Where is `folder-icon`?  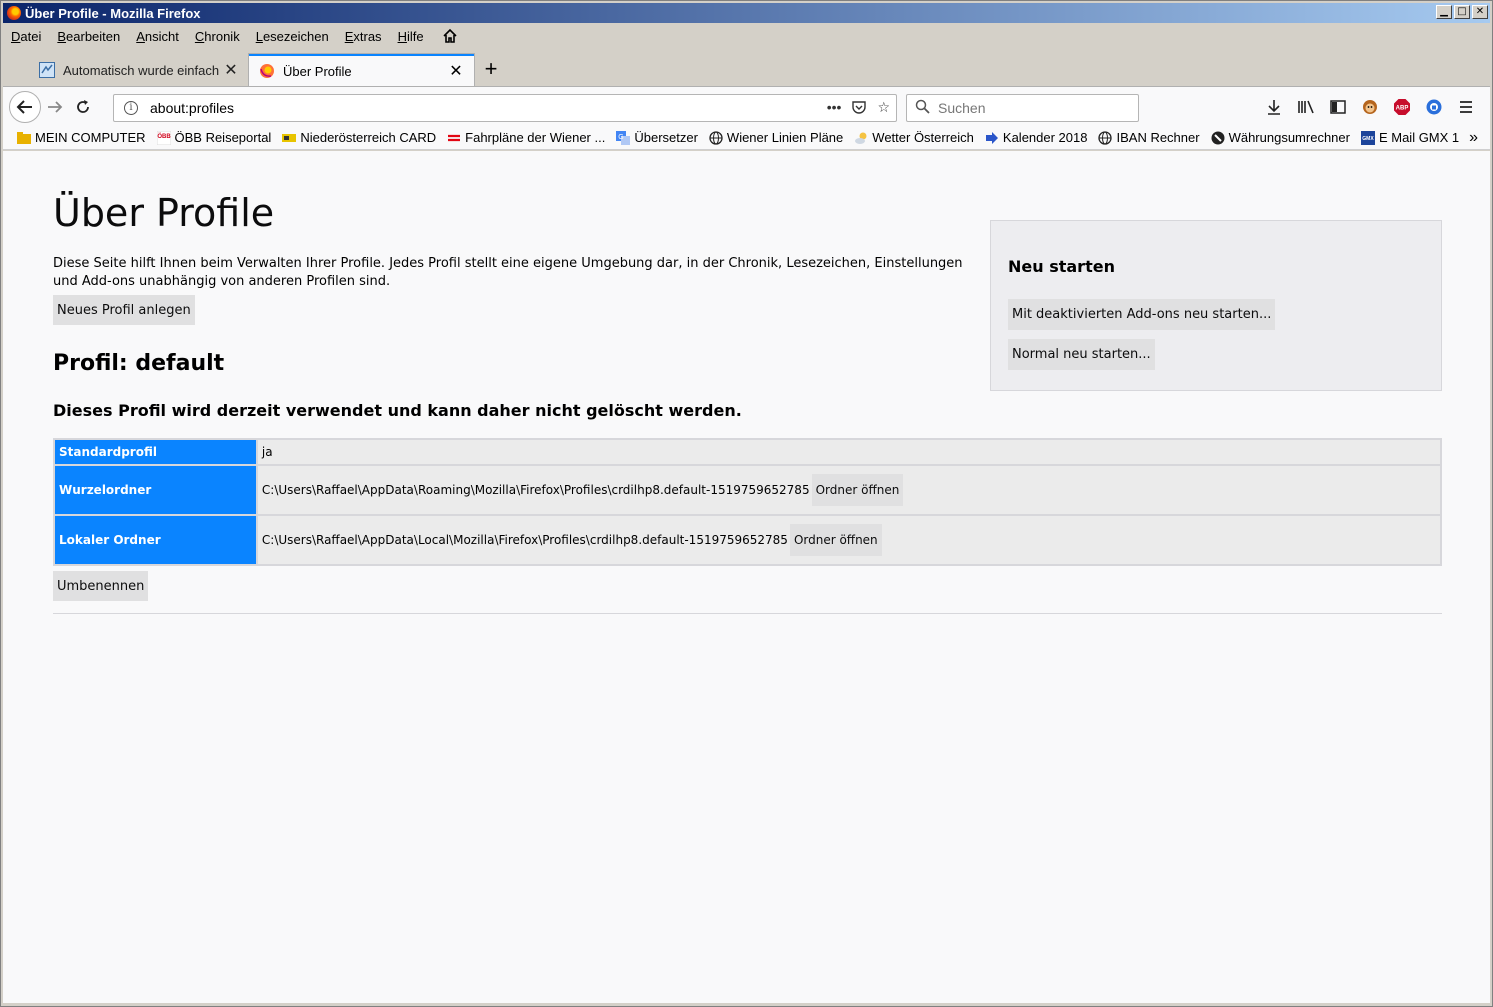 folder-icon is located at coordinates (24, 138).